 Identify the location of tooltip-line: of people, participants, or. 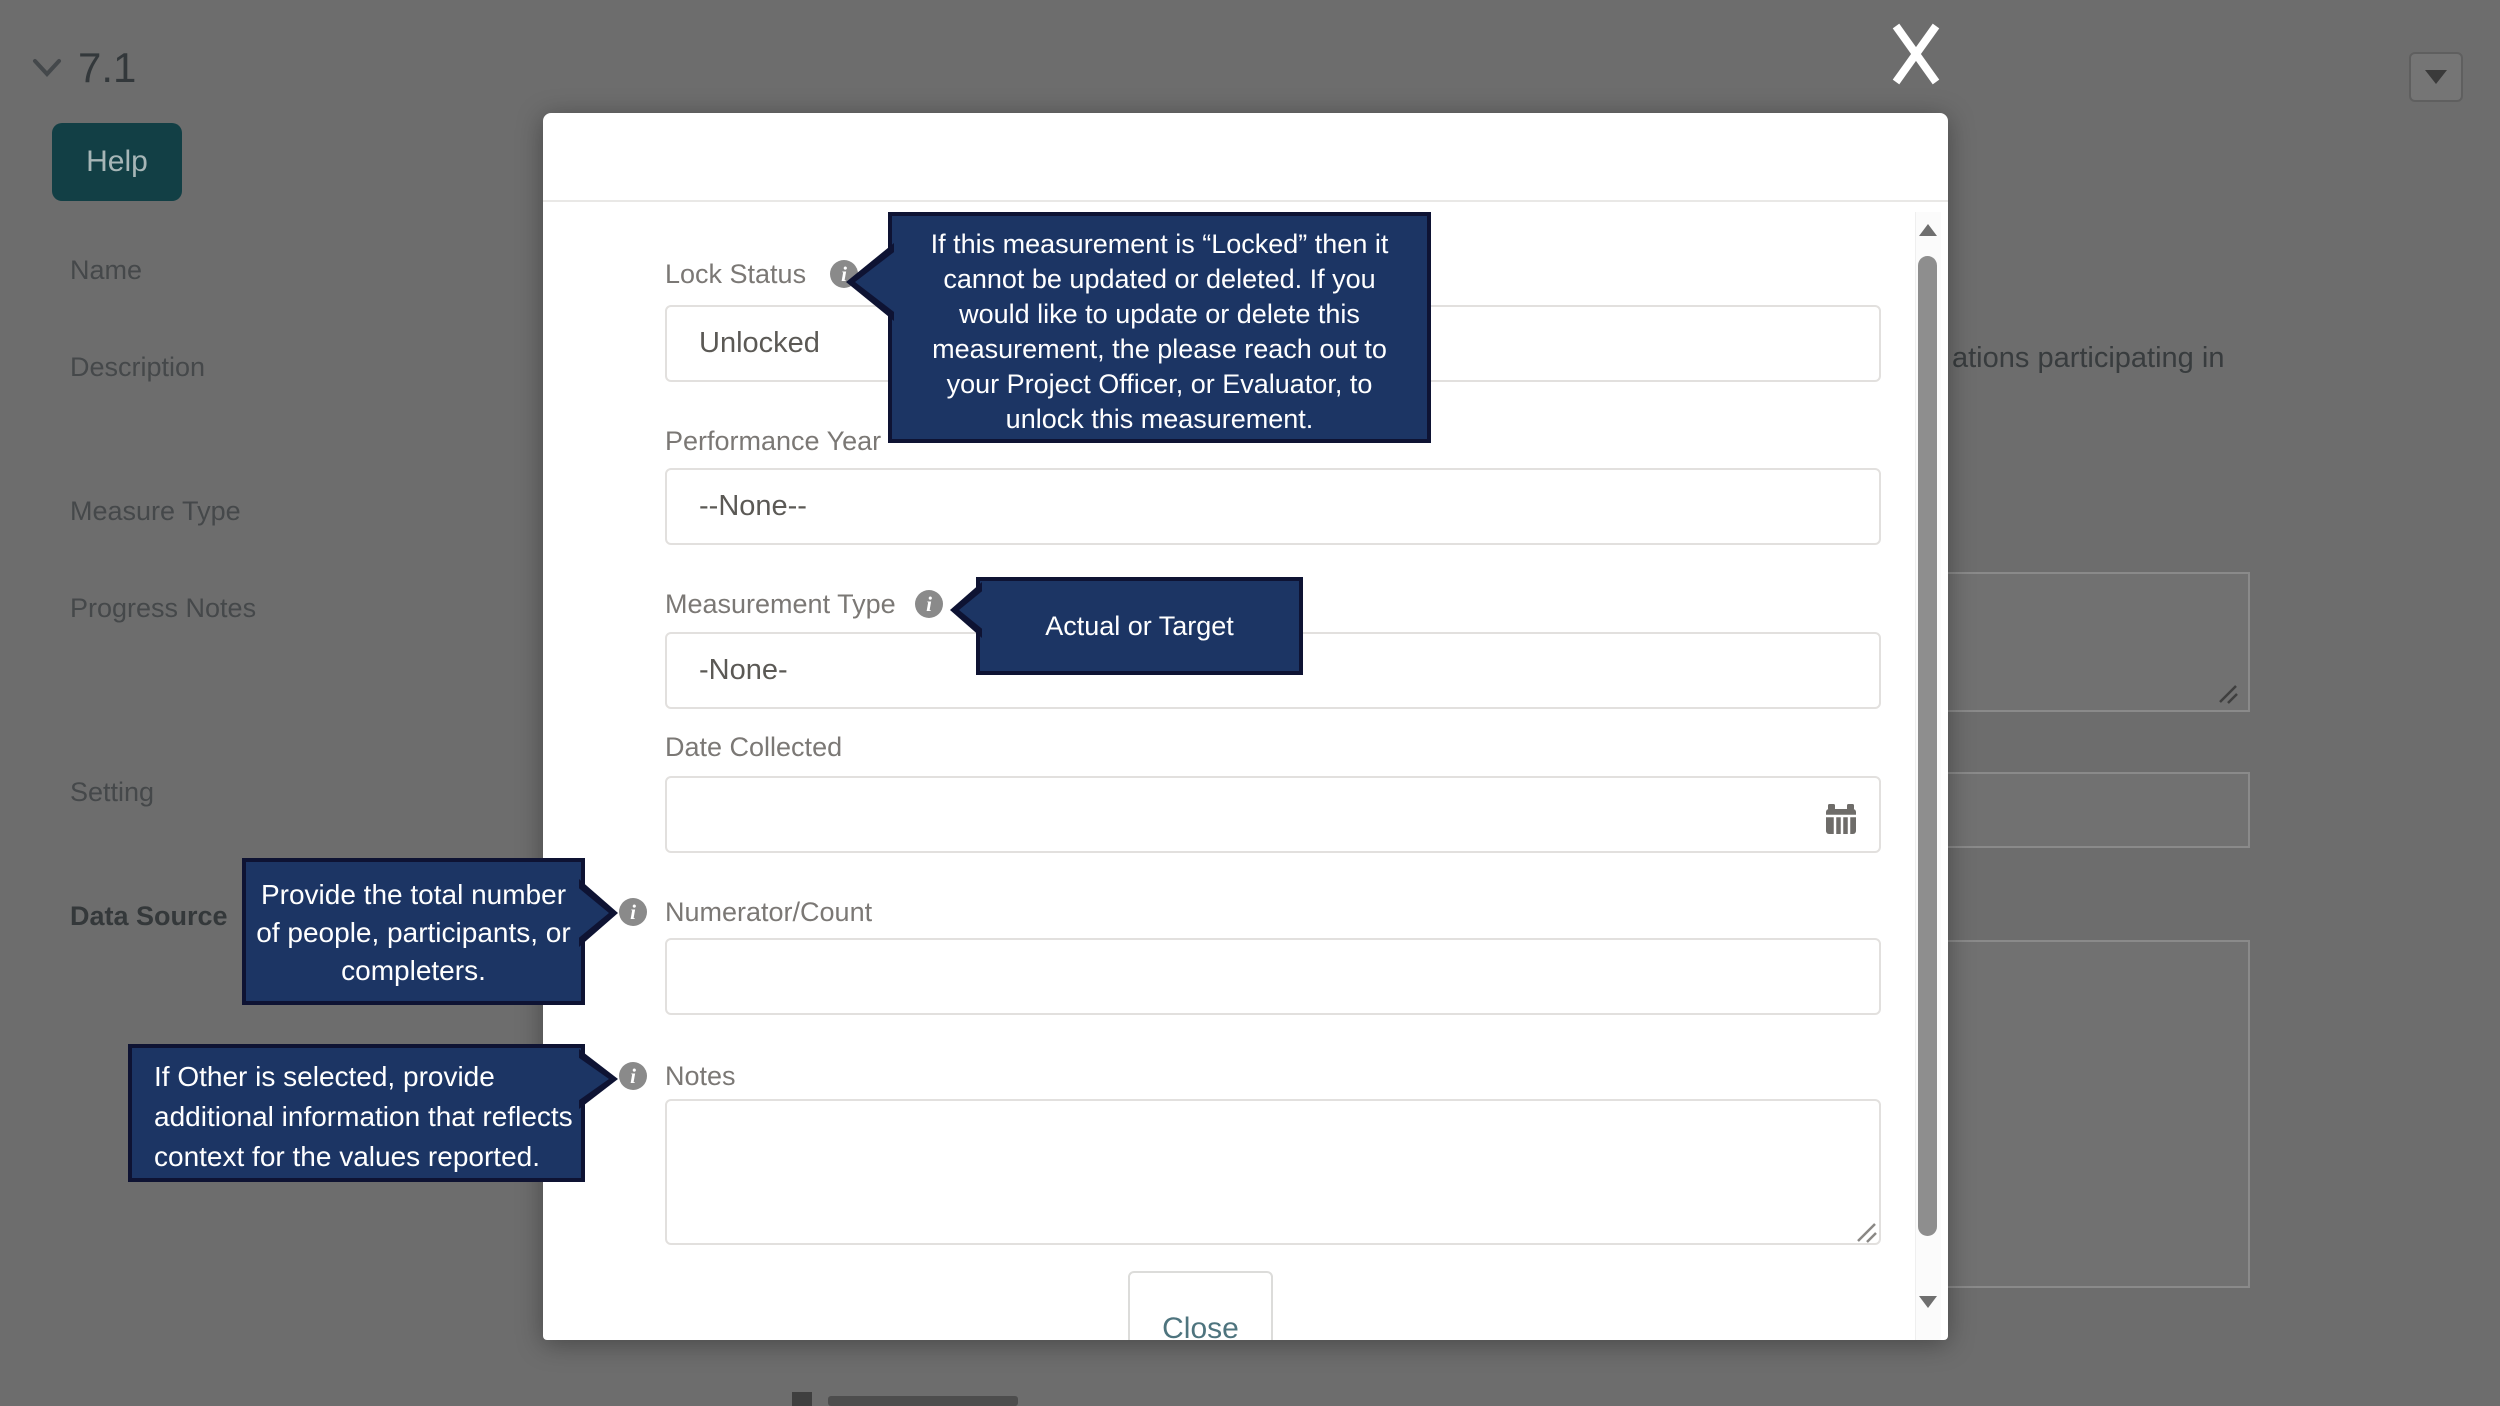
(413, 932).